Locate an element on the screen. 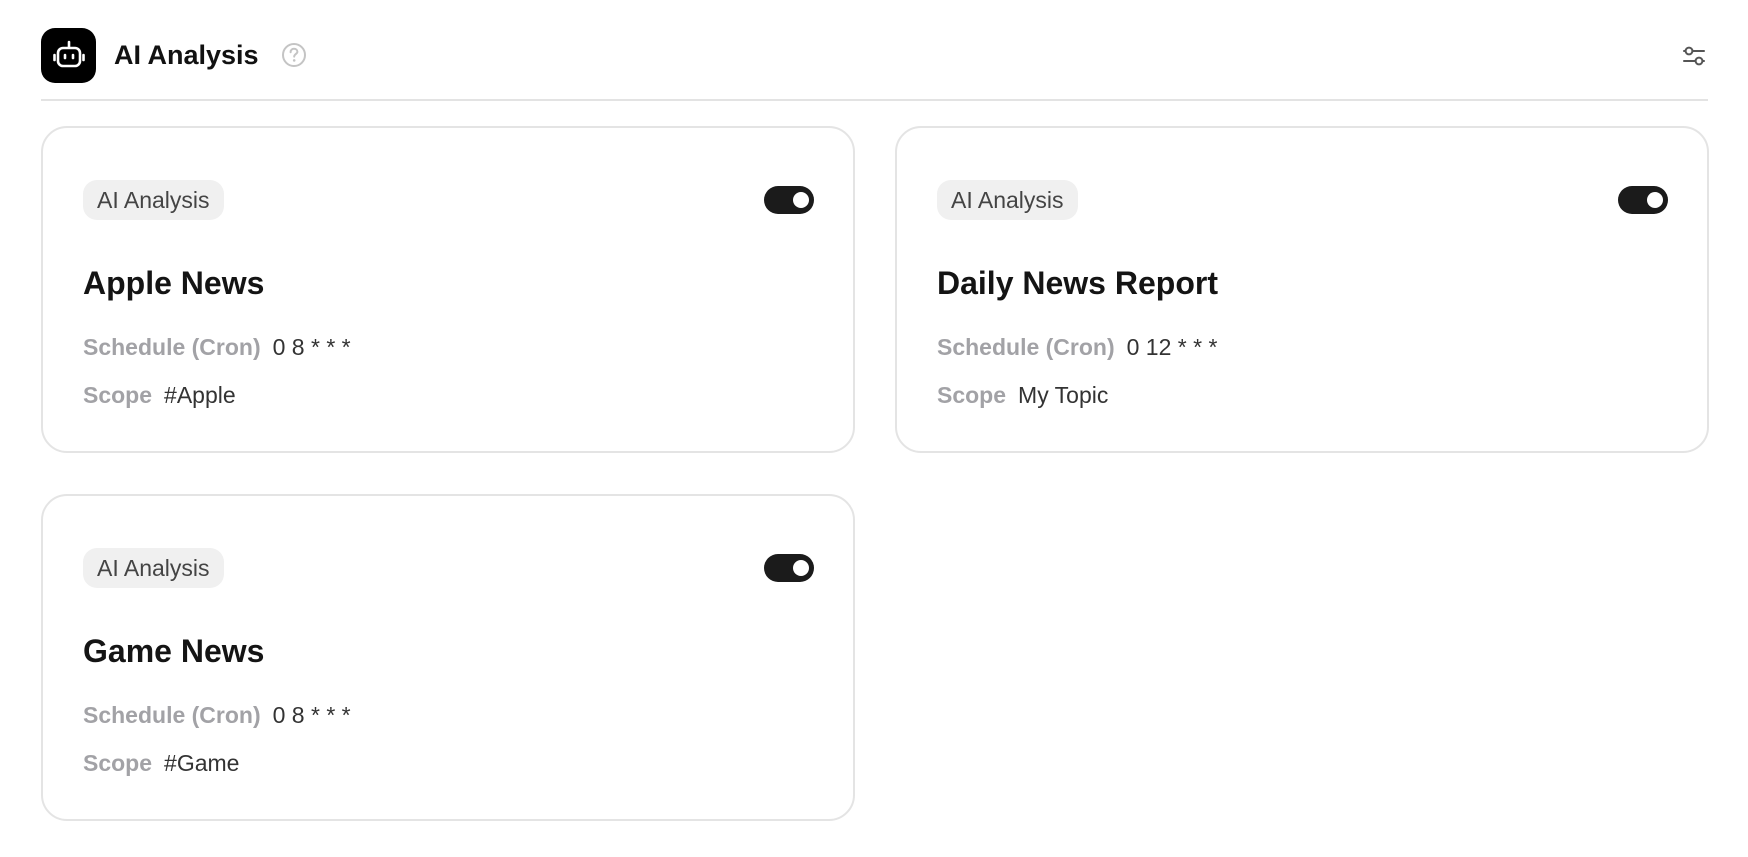 This screenshot has height=857, width=1748. schedule-row: Schedule (Cron) 0 12 * * * is located at coordinates (1077, 347).